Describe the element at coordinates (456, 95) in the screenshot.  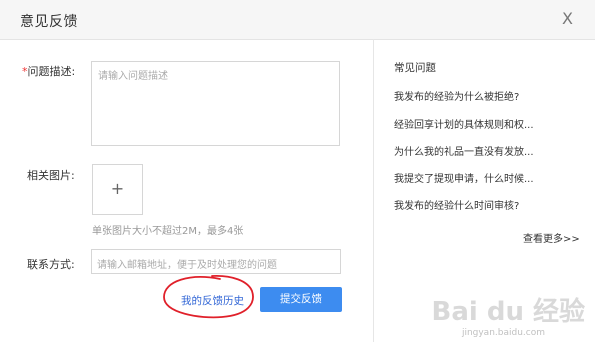
I see `faq-item: 我发布的经验为什么被拒绝?` at that location.